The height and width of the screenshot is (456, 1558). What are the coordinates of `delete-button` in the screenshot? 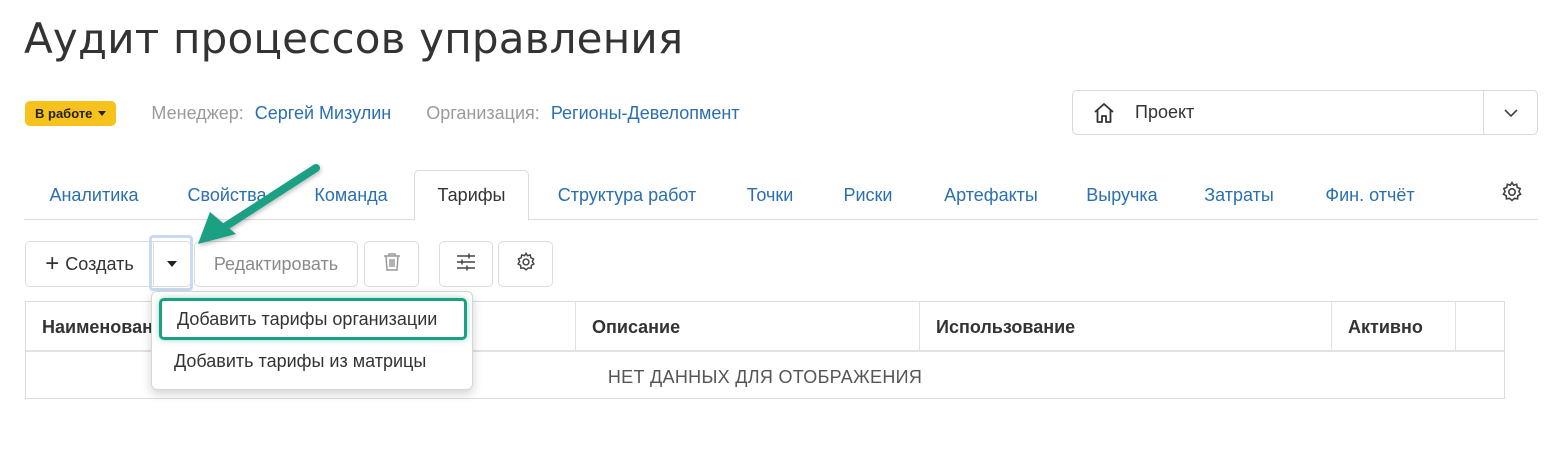 It's located at (391, 264).